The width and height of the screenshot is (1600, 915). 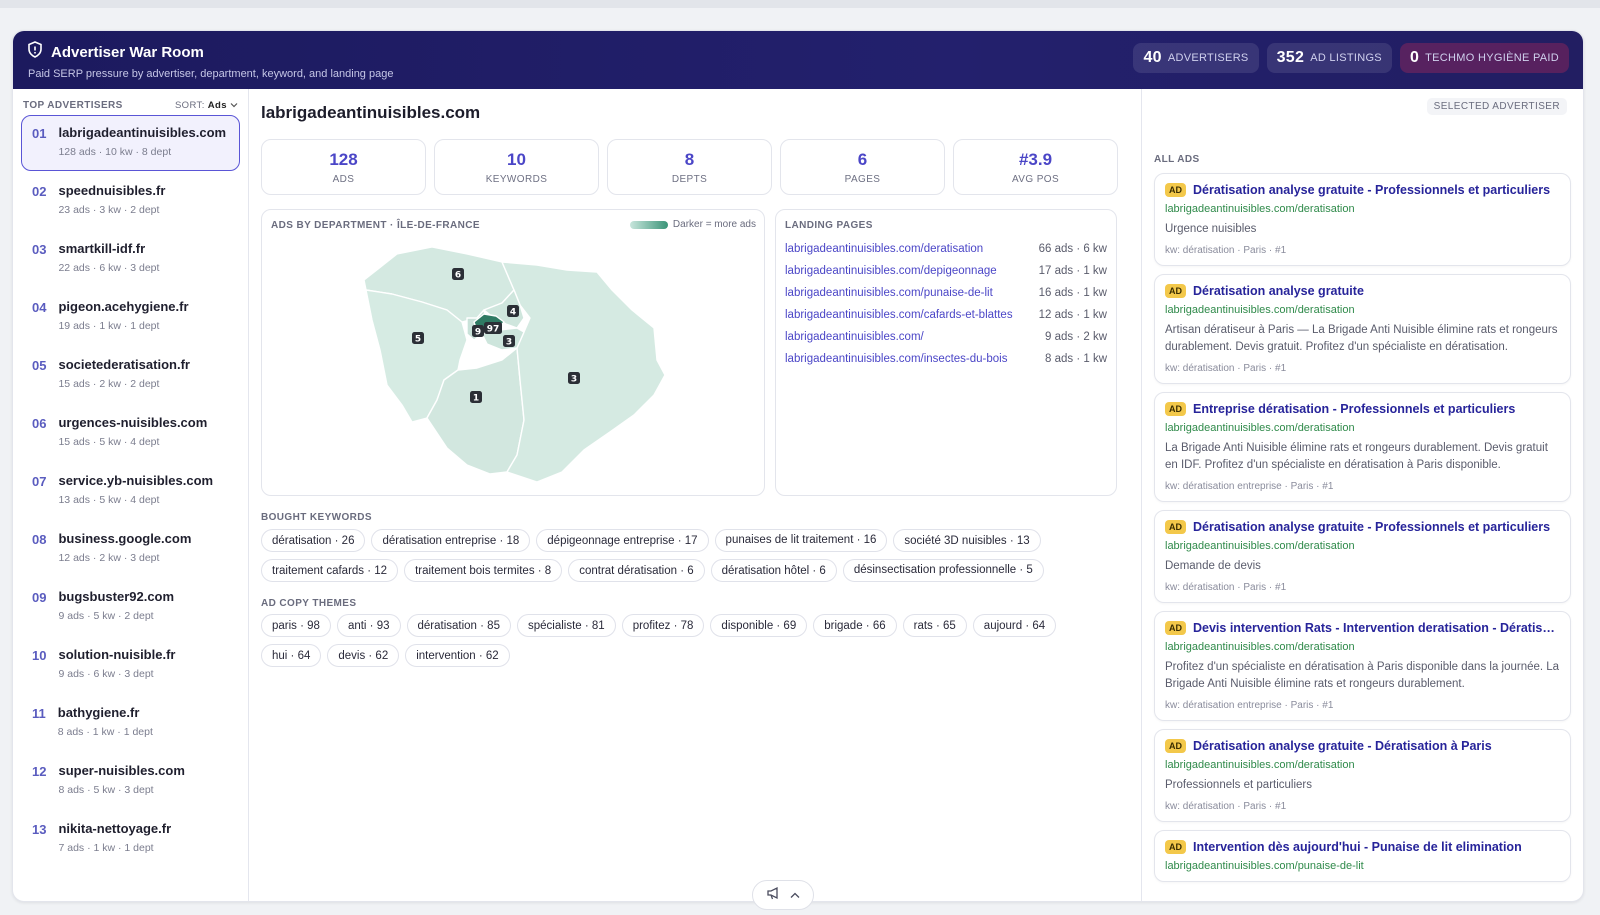 What do you see at coordinates (343, 179) in the screenshot?
I see `kpi-label: ADS` at bounding box center [343, 179].